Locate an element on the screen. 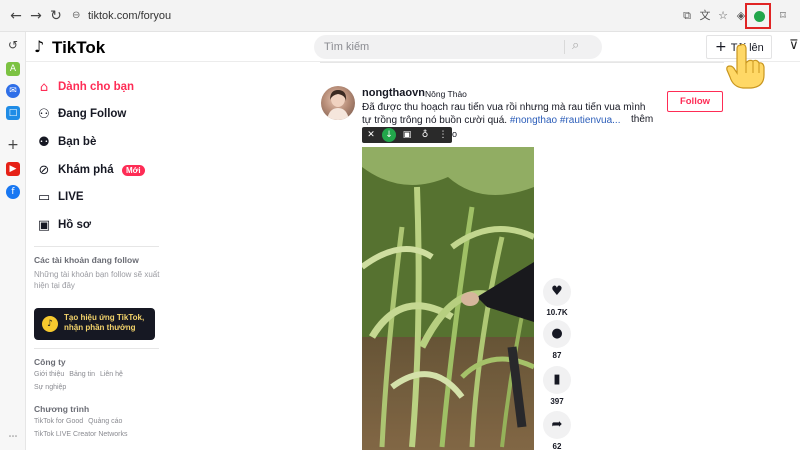 This screenshot has height=450, width=800. video-player is located at coordinates (448, 298).